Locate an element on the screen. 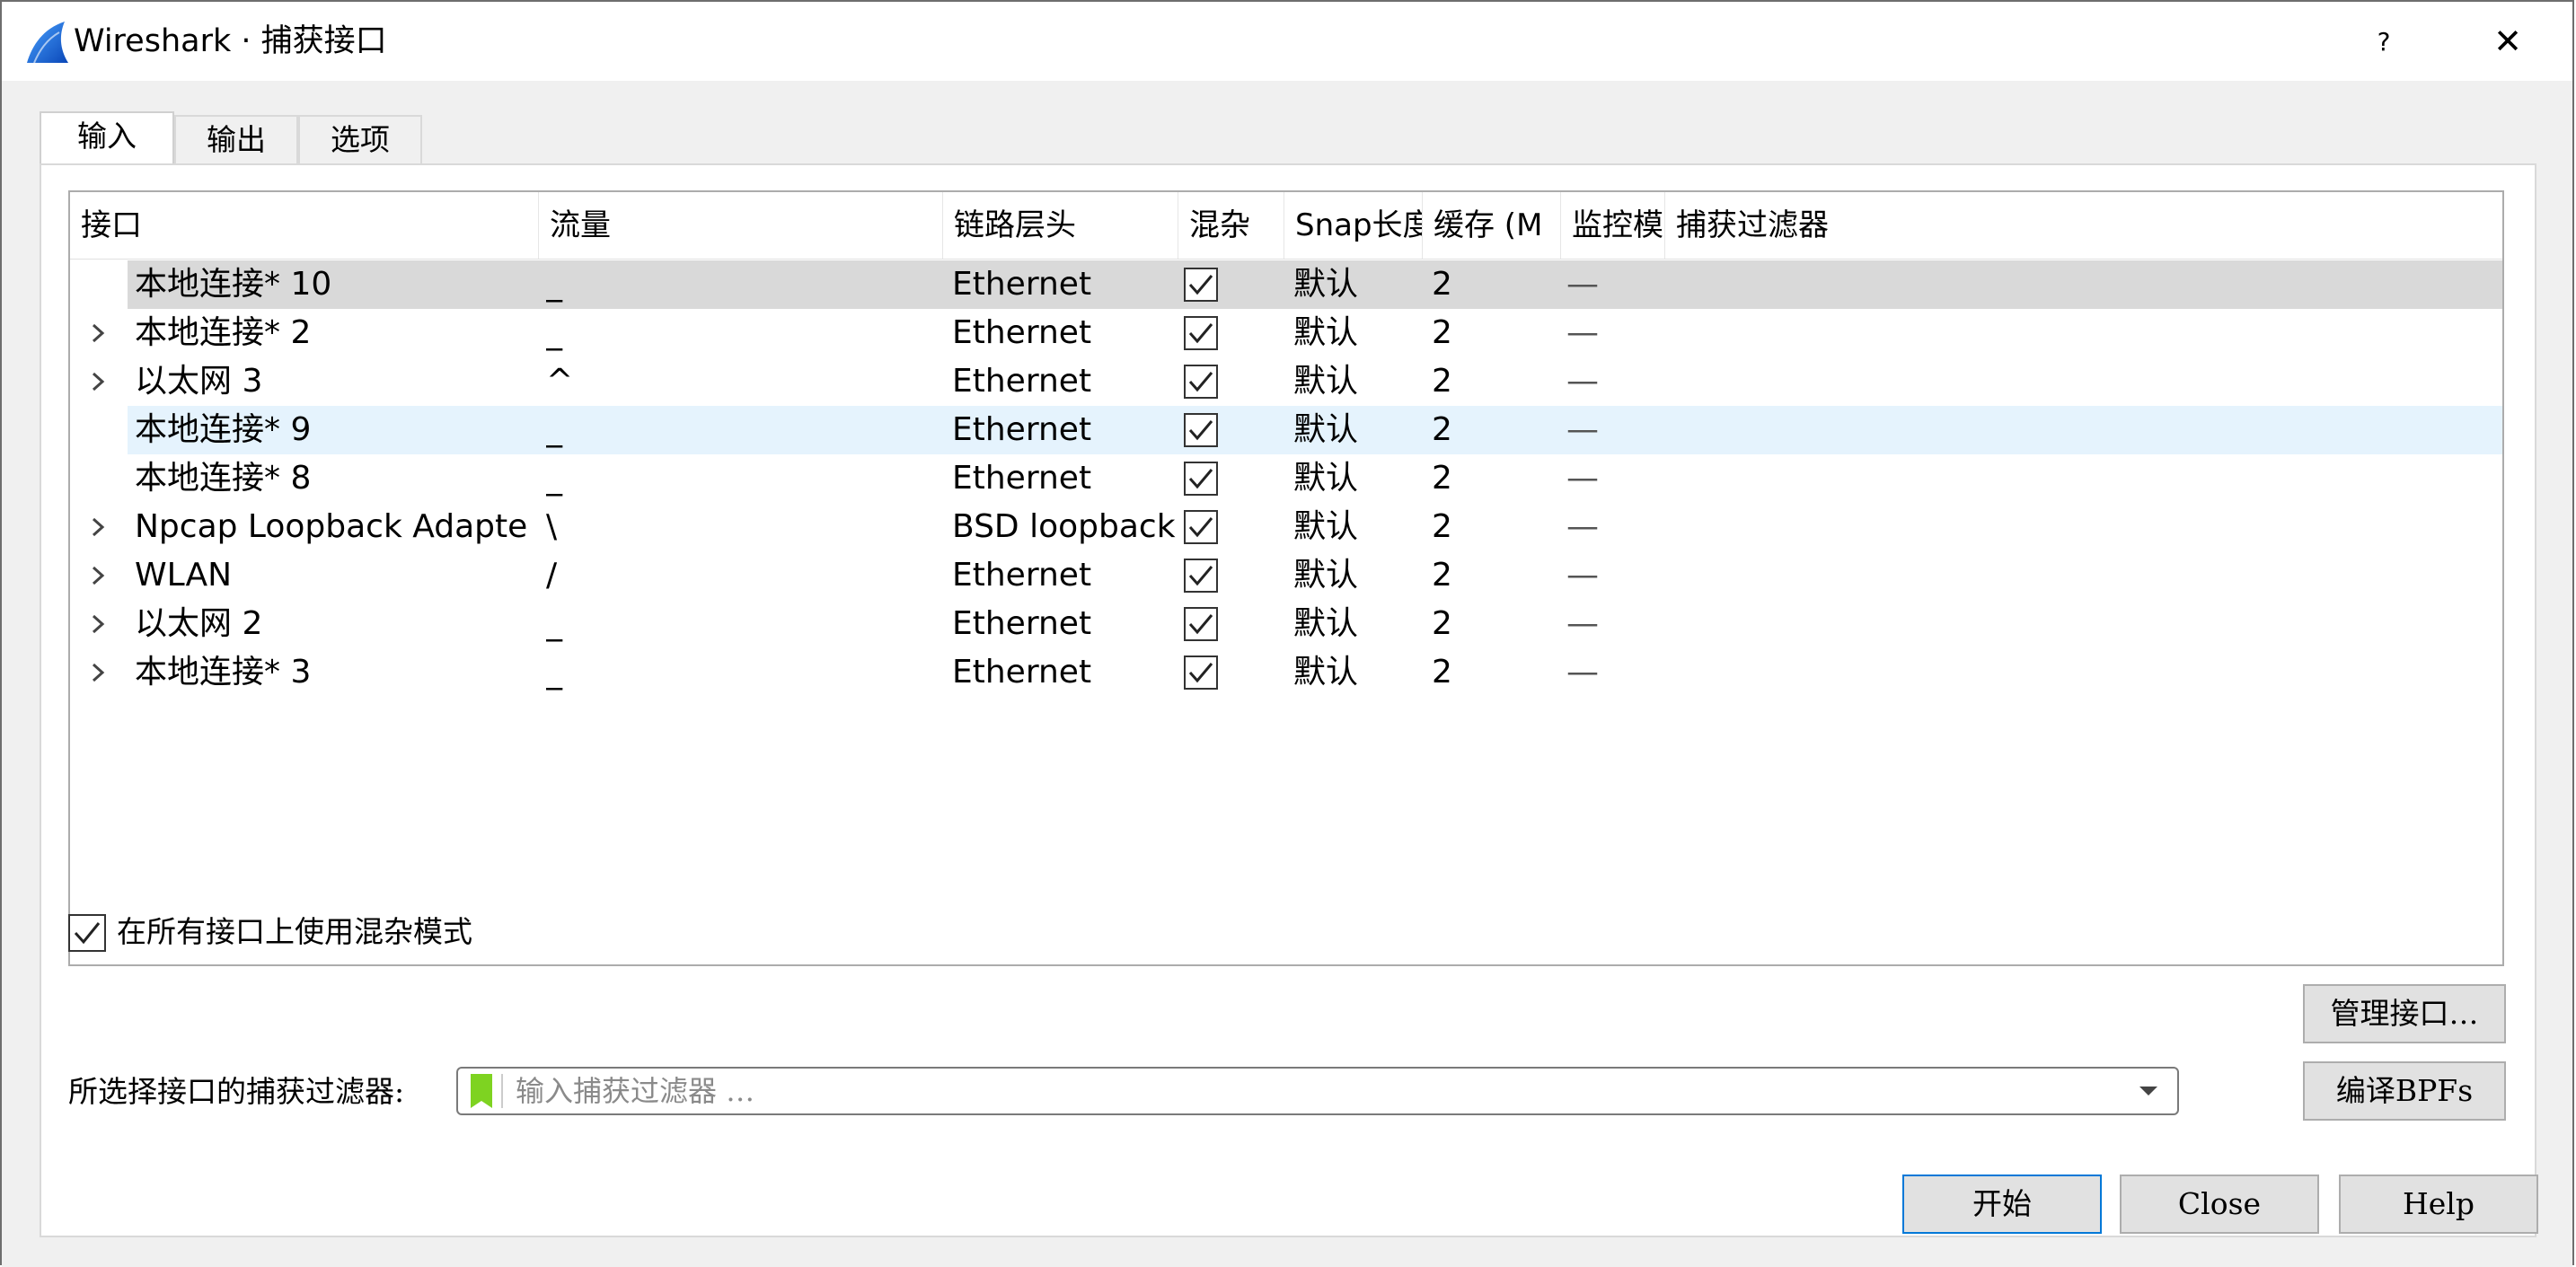 This screenshot has width=2576, height=1267. start-button: 开始 is located at coordinates (2002, 1204).